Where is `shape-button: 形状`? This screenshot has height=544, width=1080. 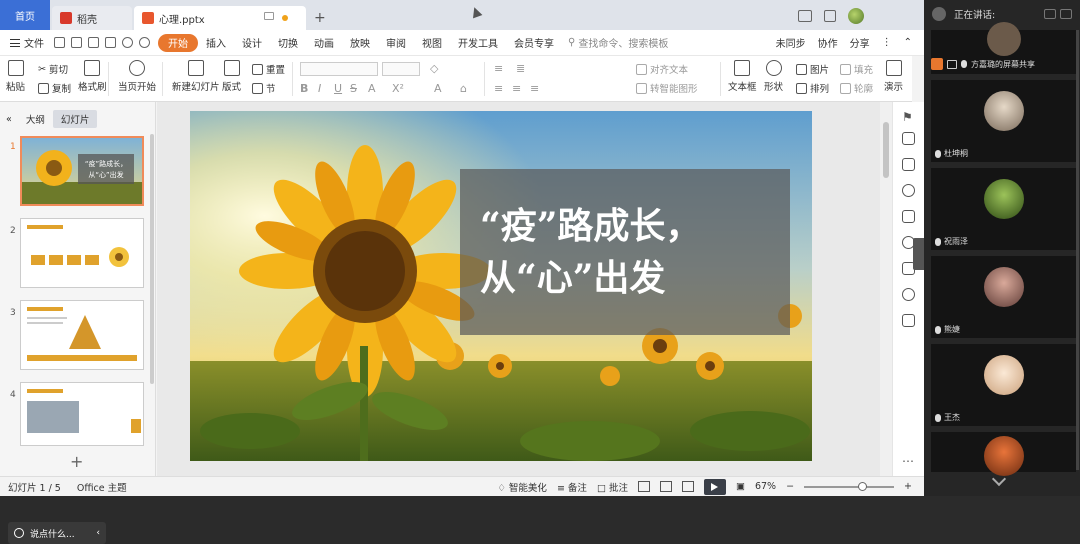
shape-button: 形状 is located at coordinates (773, 76).